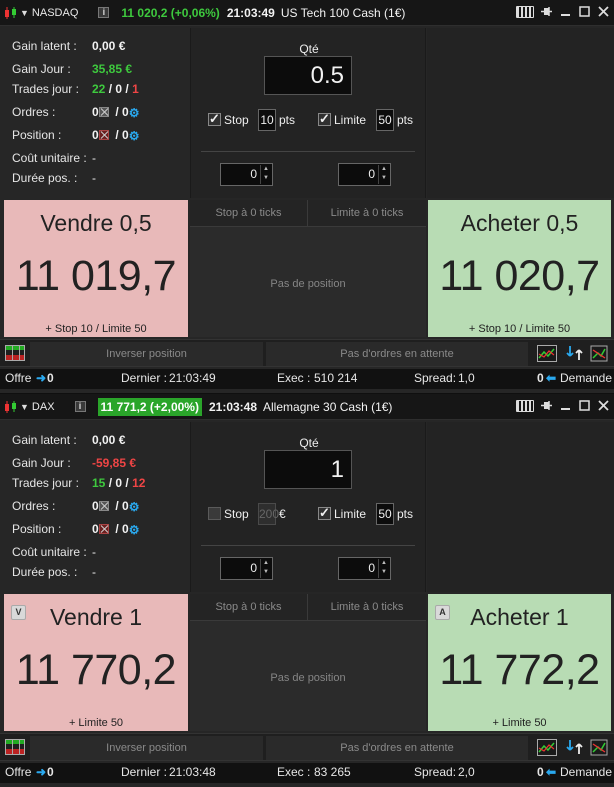 Image resolution: width=614 pixels, height=787 pixels. What do you see at coordinates (233, 406) in the screenshot?
I see `quote-time: 21:03:48` at bounding box center [233, 406].